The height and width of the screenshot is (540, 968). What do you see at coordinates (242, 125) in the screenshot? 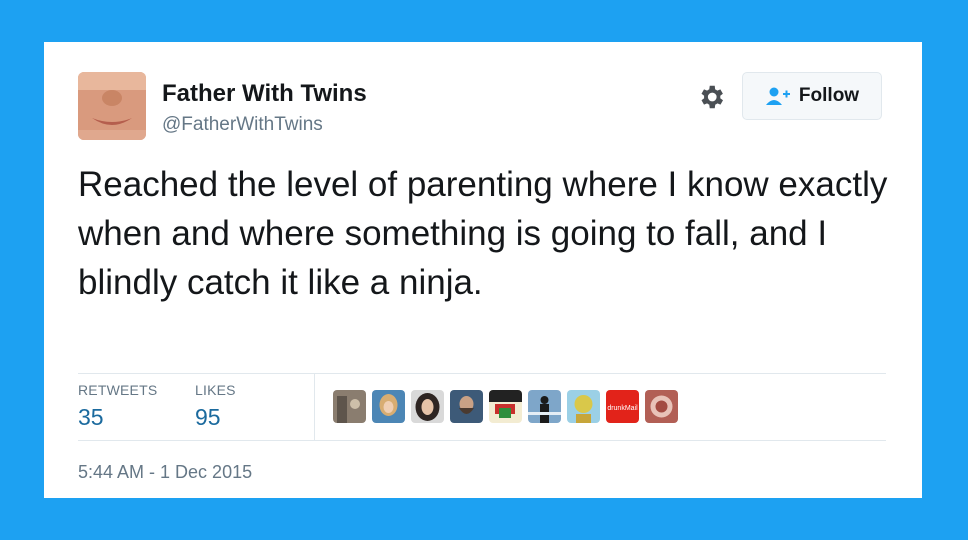
I see `user-handle: @FatherWithTwins` at bounding box center [242, 125].